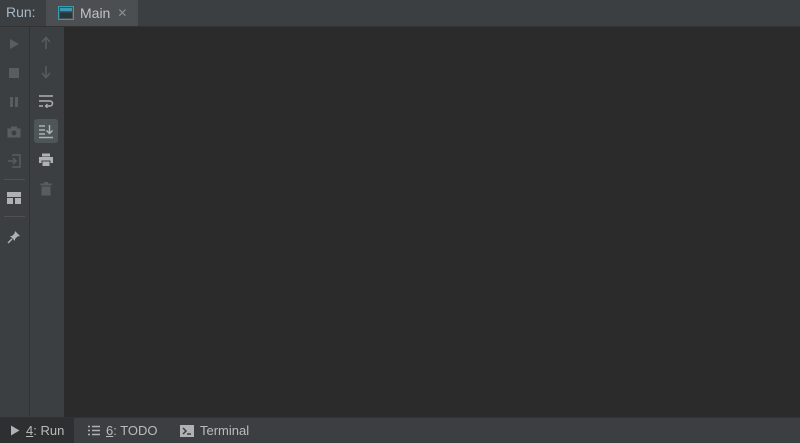  I want to click on down-arrow-icon, so click(46, 72).